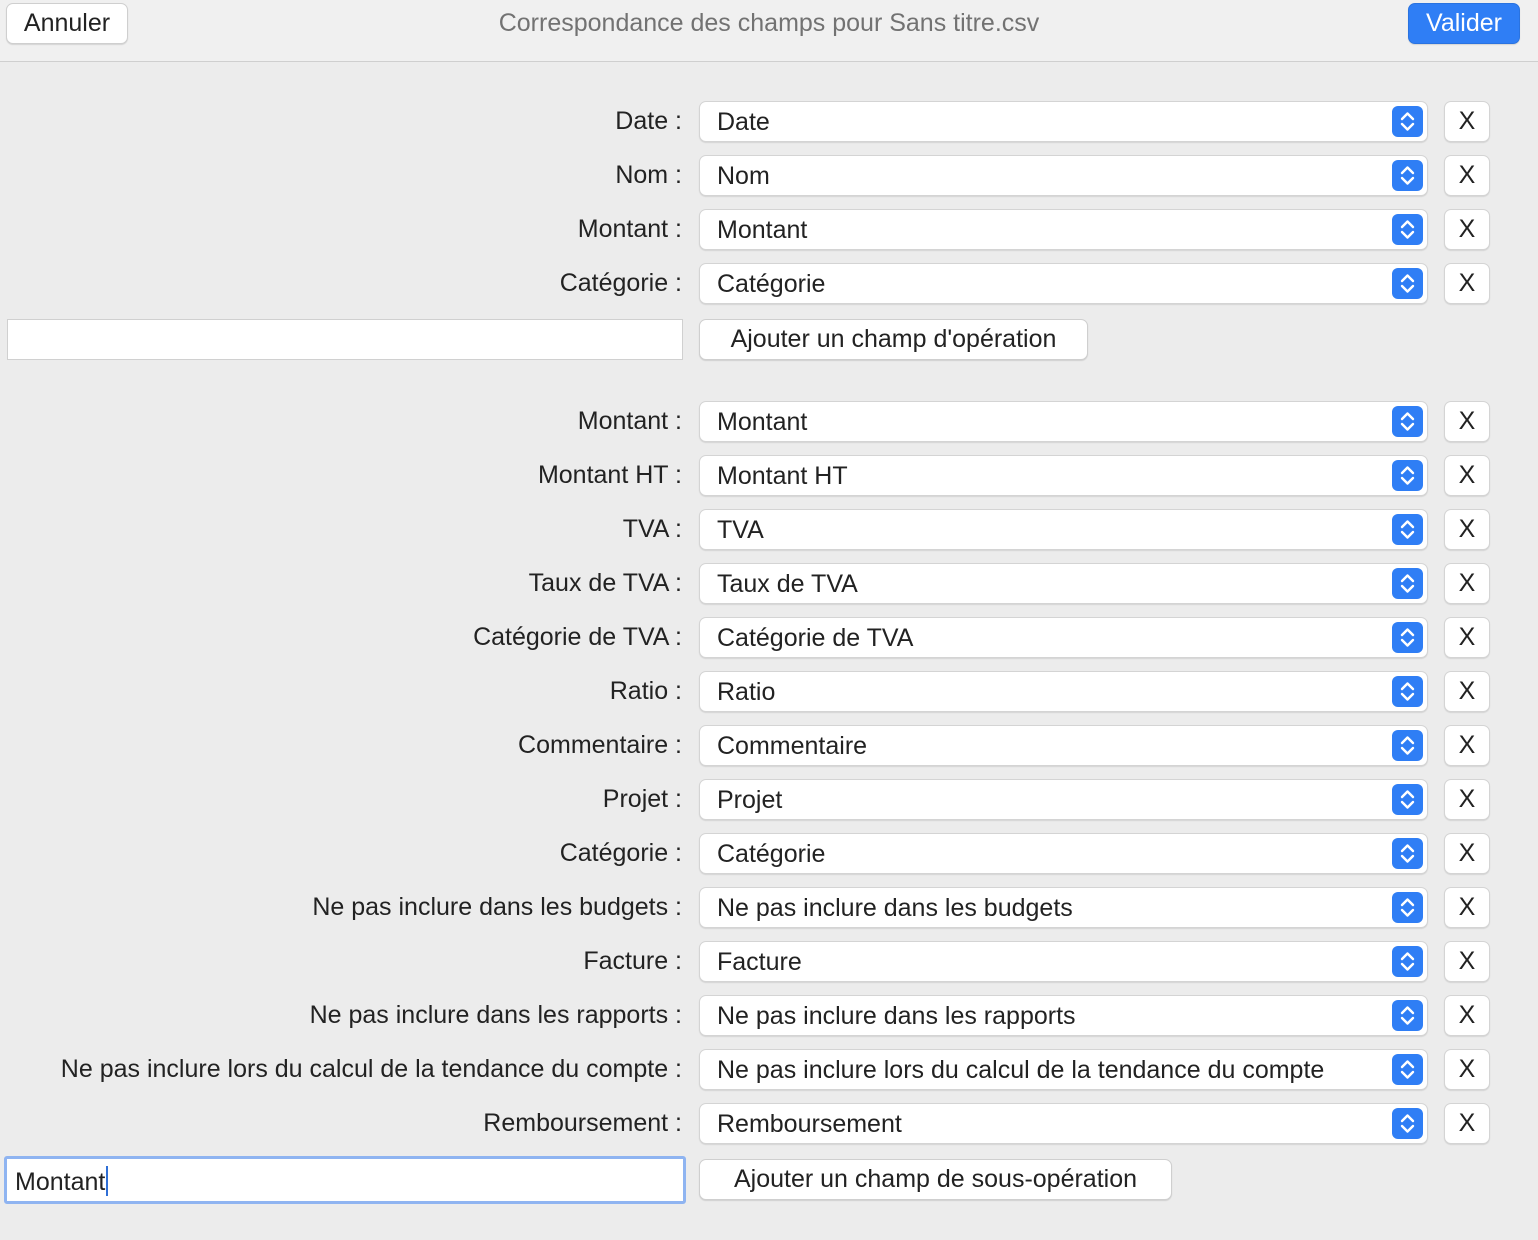 The width and height of the screenshot is (1538, 1240). Describe the element at coordinates (345, 339) in the screenshot. I see `new-transaction-field-input` at that location.